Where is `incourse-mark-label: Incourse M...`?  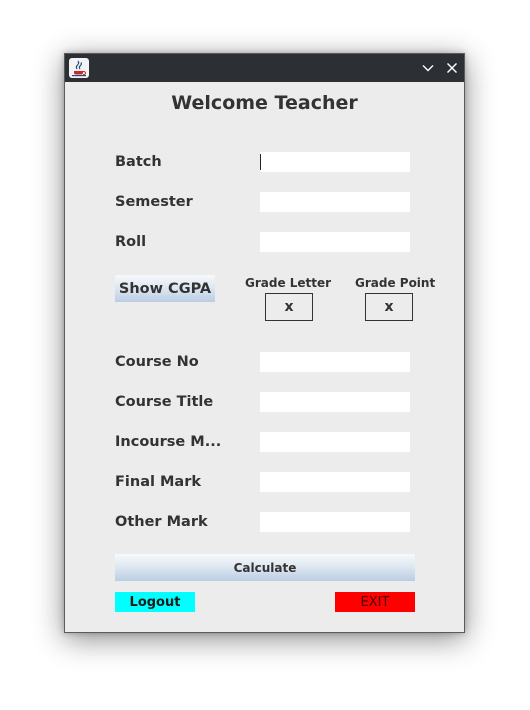
incourse-mark-label: Incourse M... is located at coordinates (168, 442).